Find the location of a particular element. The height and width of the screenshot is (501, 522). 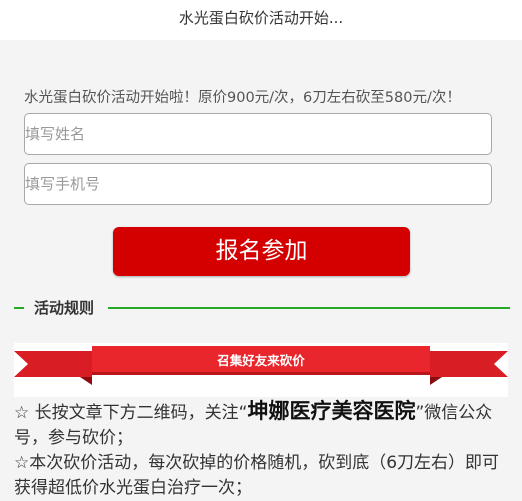

promo-intro-text: 水光蛋白砍价活动开始啦！原价900元/次，6刀左右砍至580元/次！ is located at coordinates (242, 98).